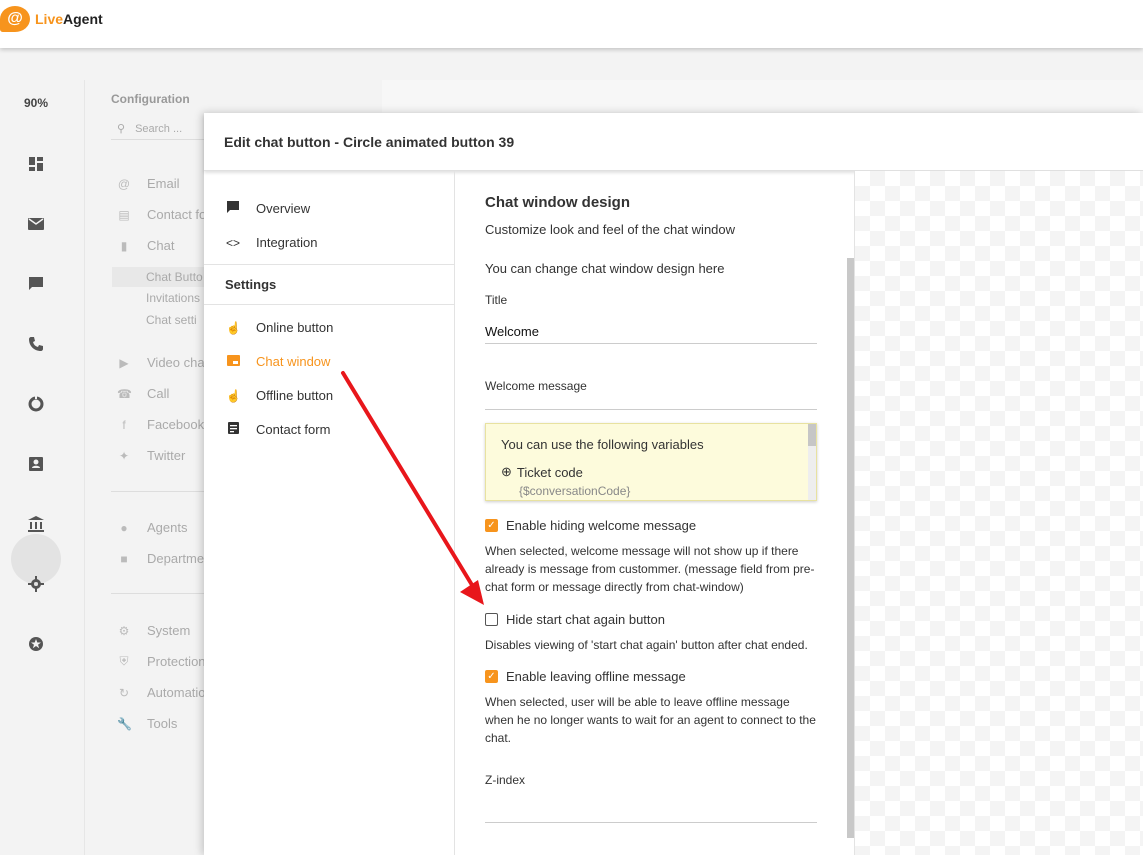  Describe the element at coordinates (124, 455) in the screenshot. I see `twitter-icon: ✦` at that location.